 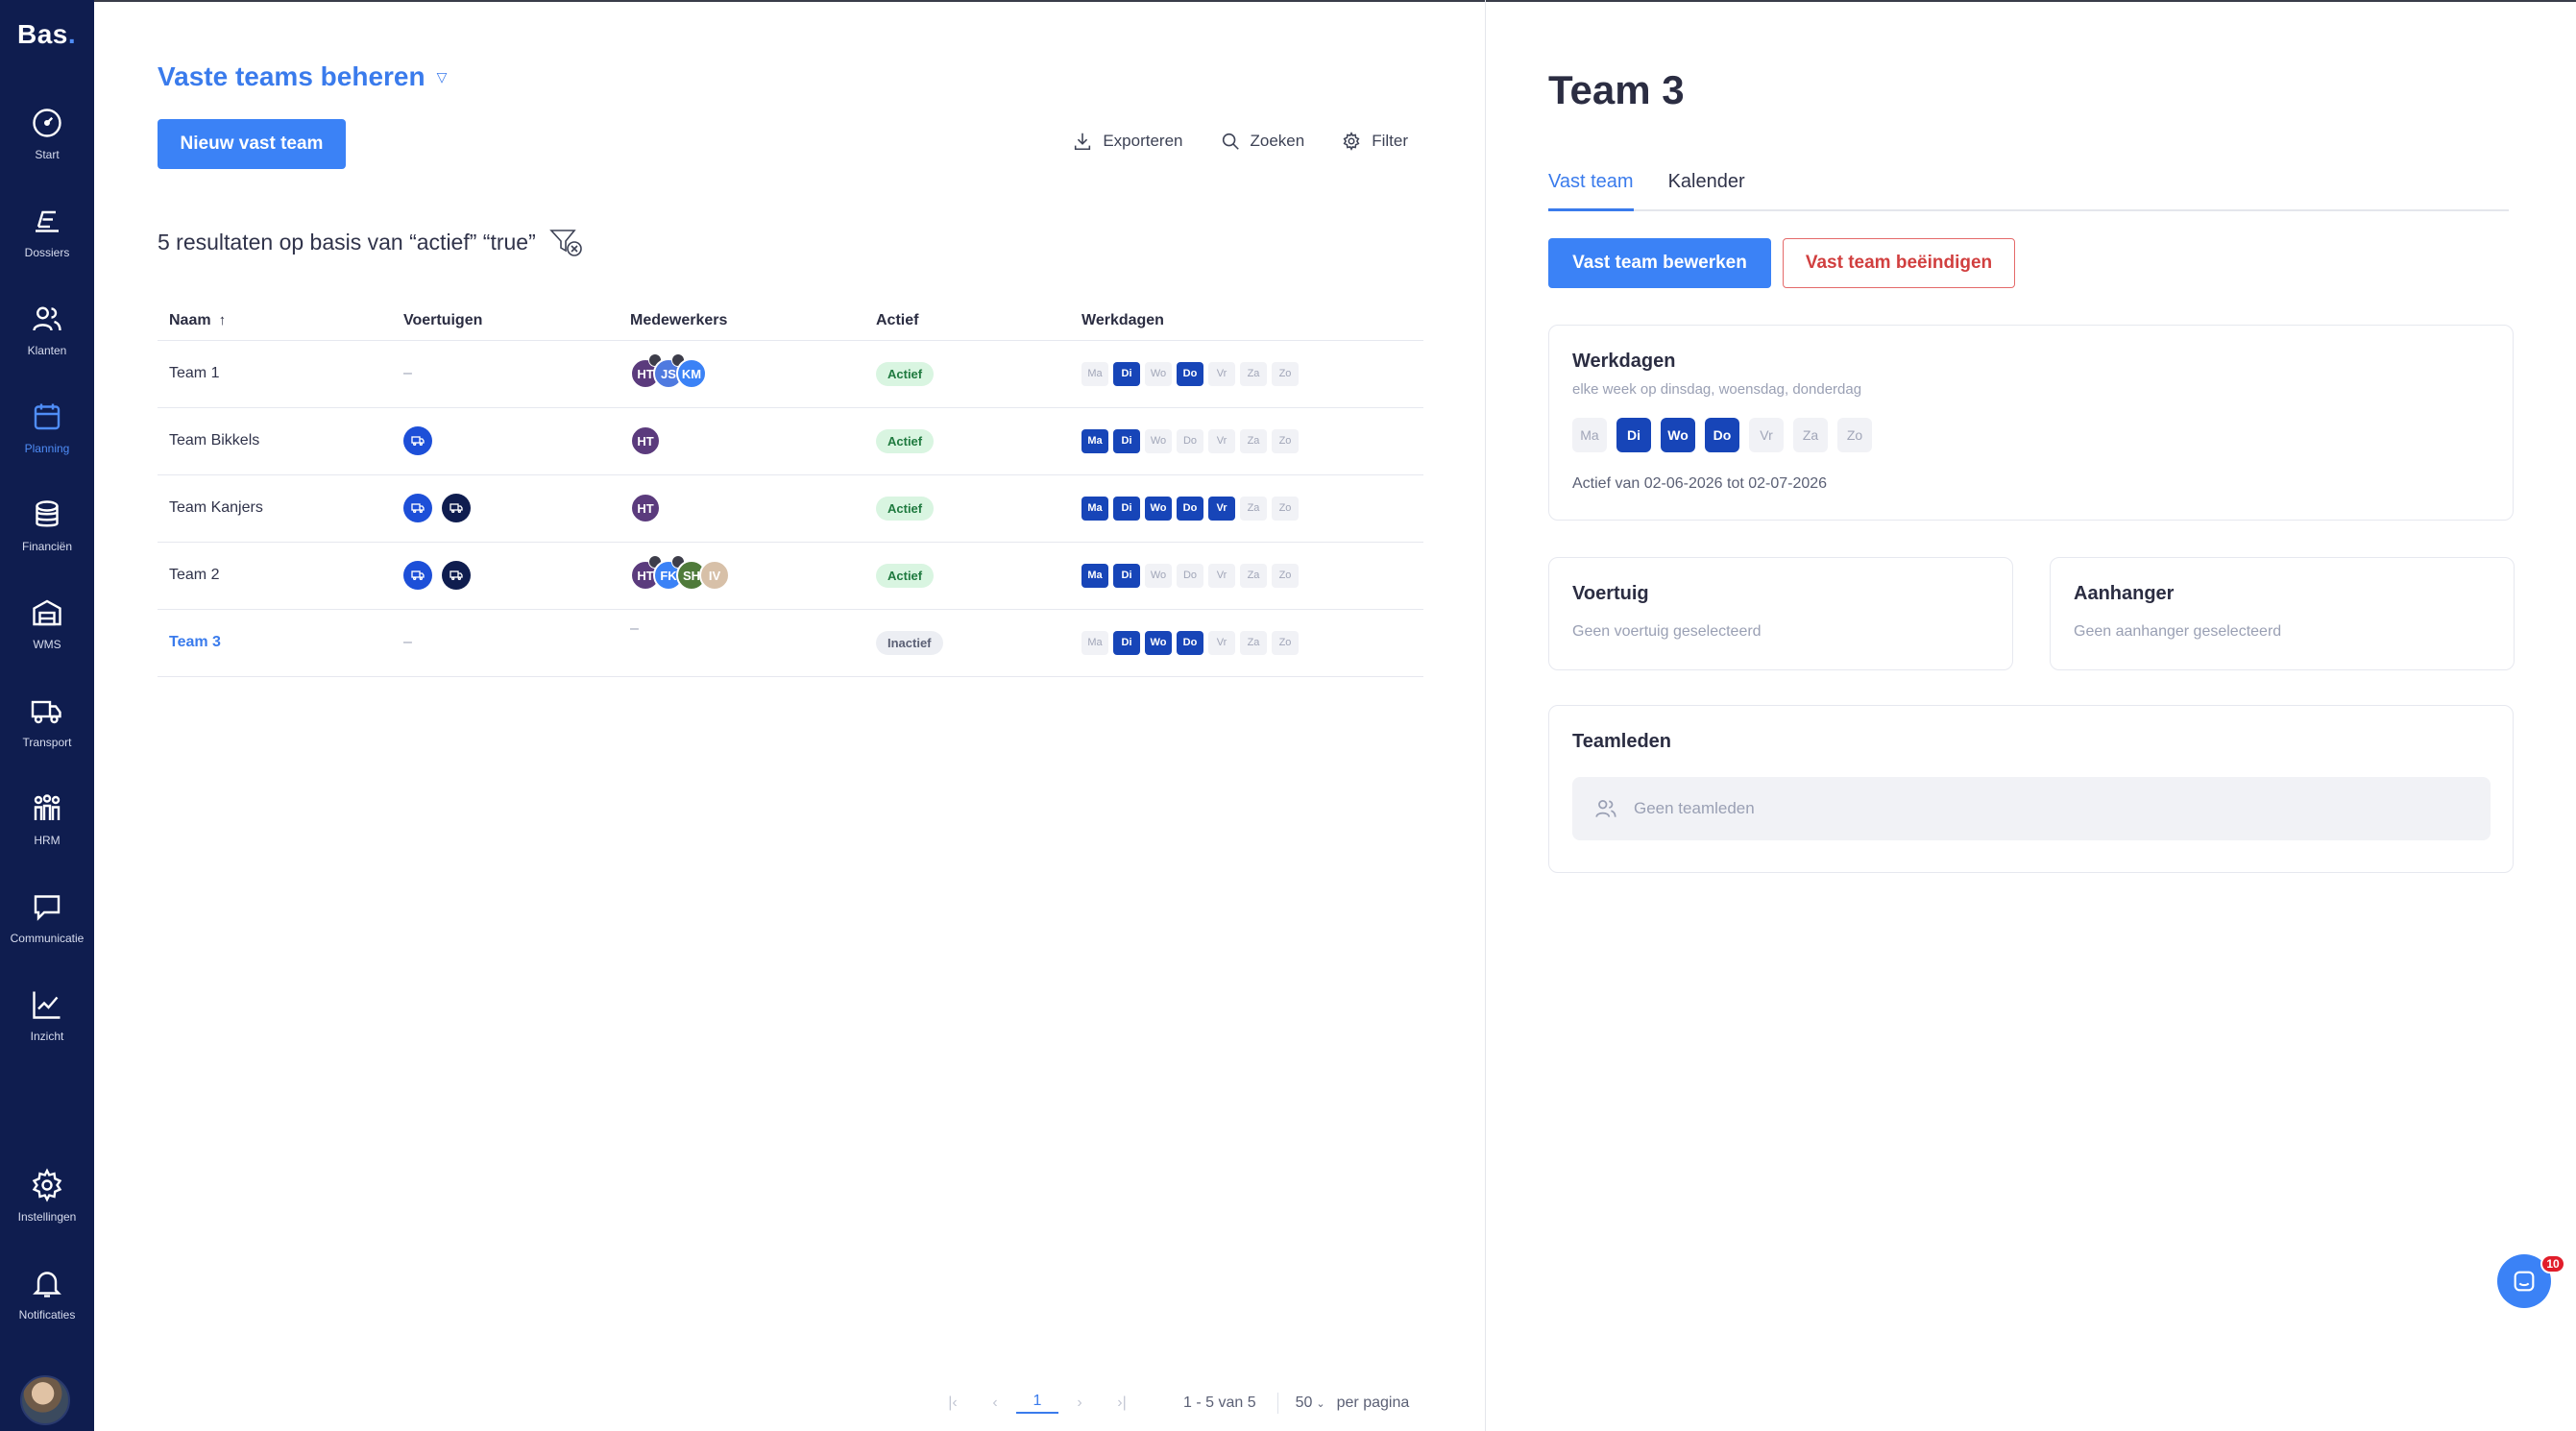 What do you see at coordinates (275, 576) in the screenshot?
I see `cell-naam: Team 2` at bounding box center [275, 576].